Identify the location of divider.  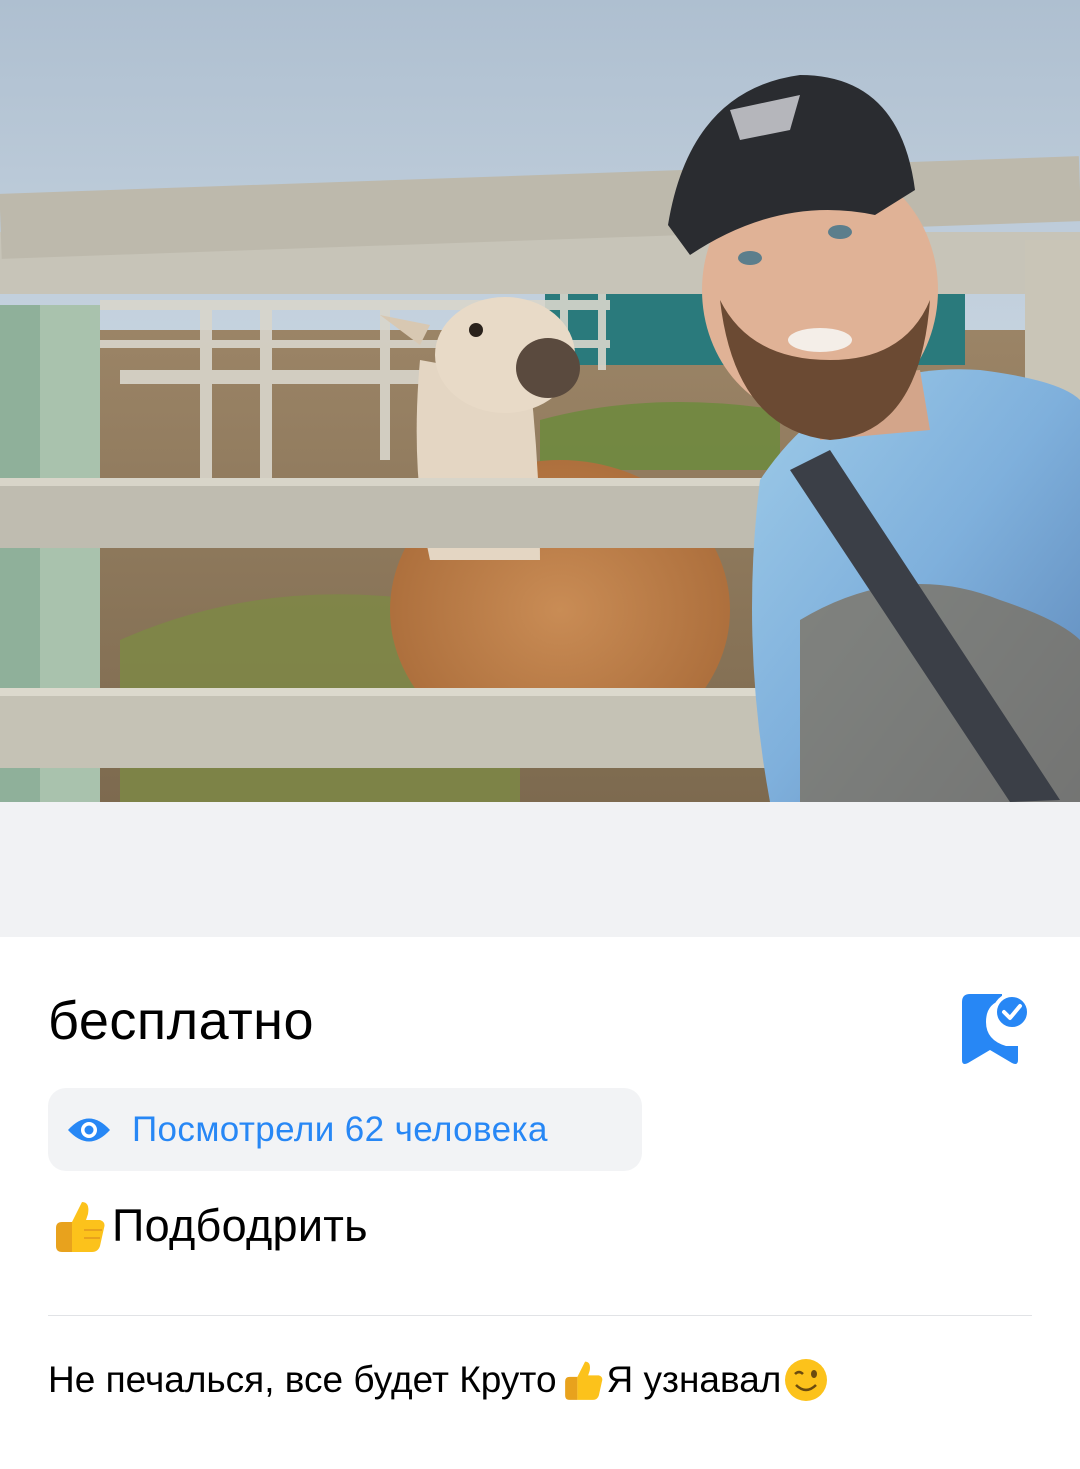
(540, 1315).